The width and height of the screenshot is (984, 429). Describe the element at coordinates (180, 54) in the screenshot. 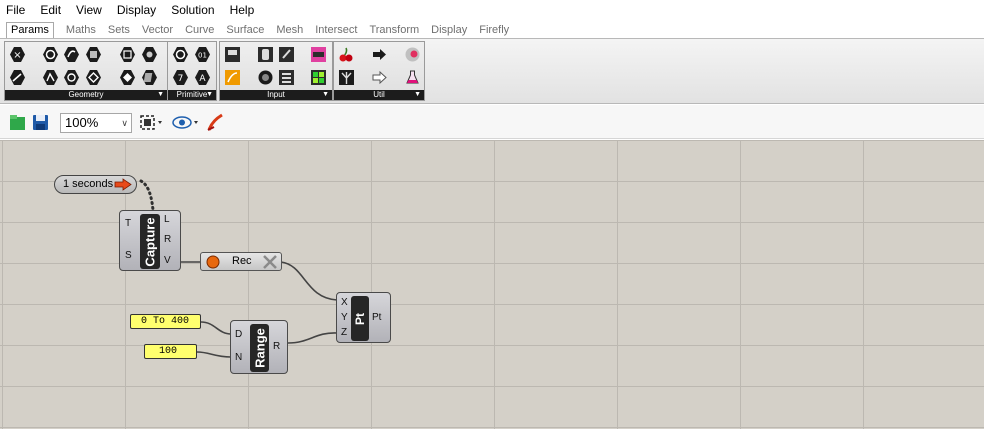

I see `param-boolean-icon` at that location.